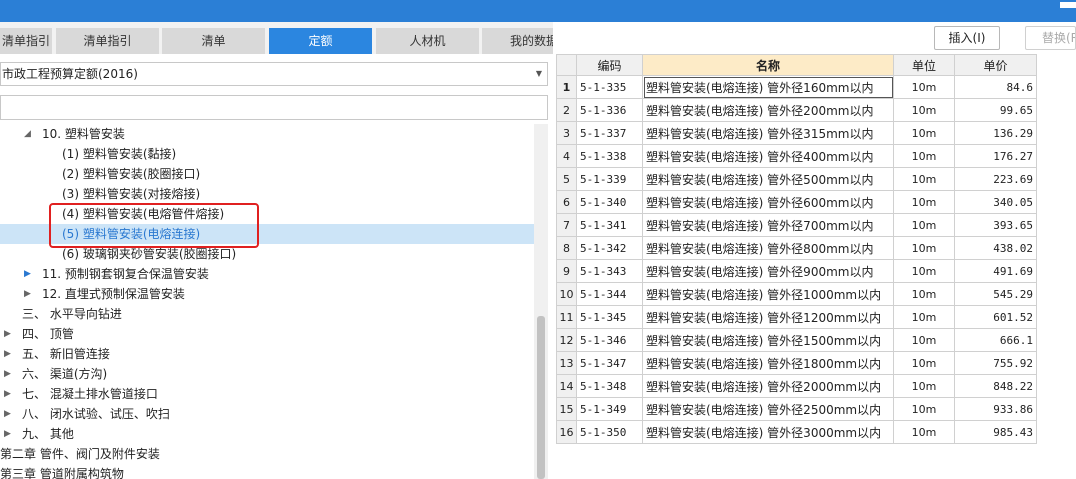 This screenshot has width=1076, height=479. Describe the element at coordinates (609, 225) in the screenshot. I see `code-cell: 5-1-341` at that location.